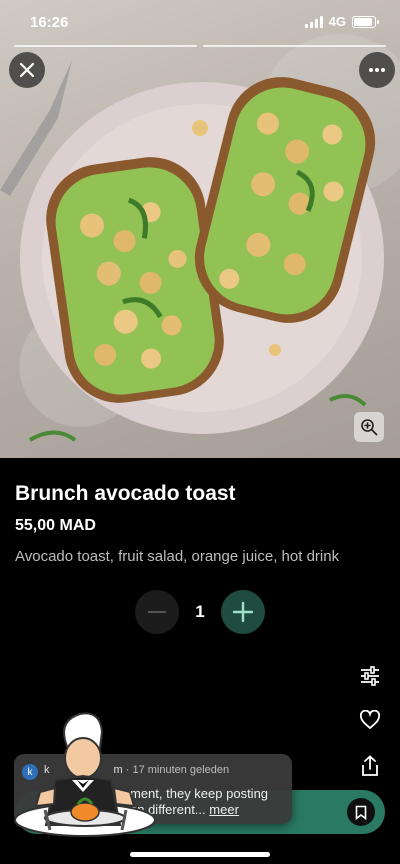 The image size is (400, 864). Describe the element at coordinates (49, 22) in the screenshot. I see `status-time: 16:26` at that location.